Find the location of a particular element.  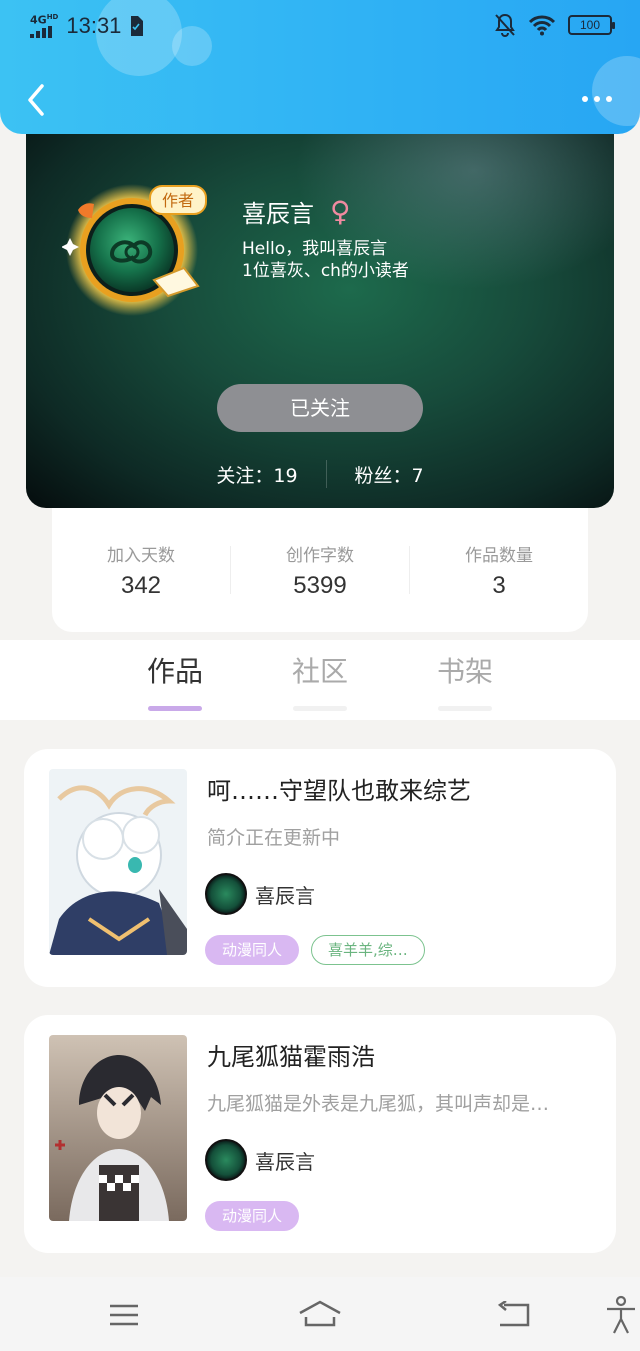

stat-word-count: 创作字数 5399 is located at coordinates (320, 572).